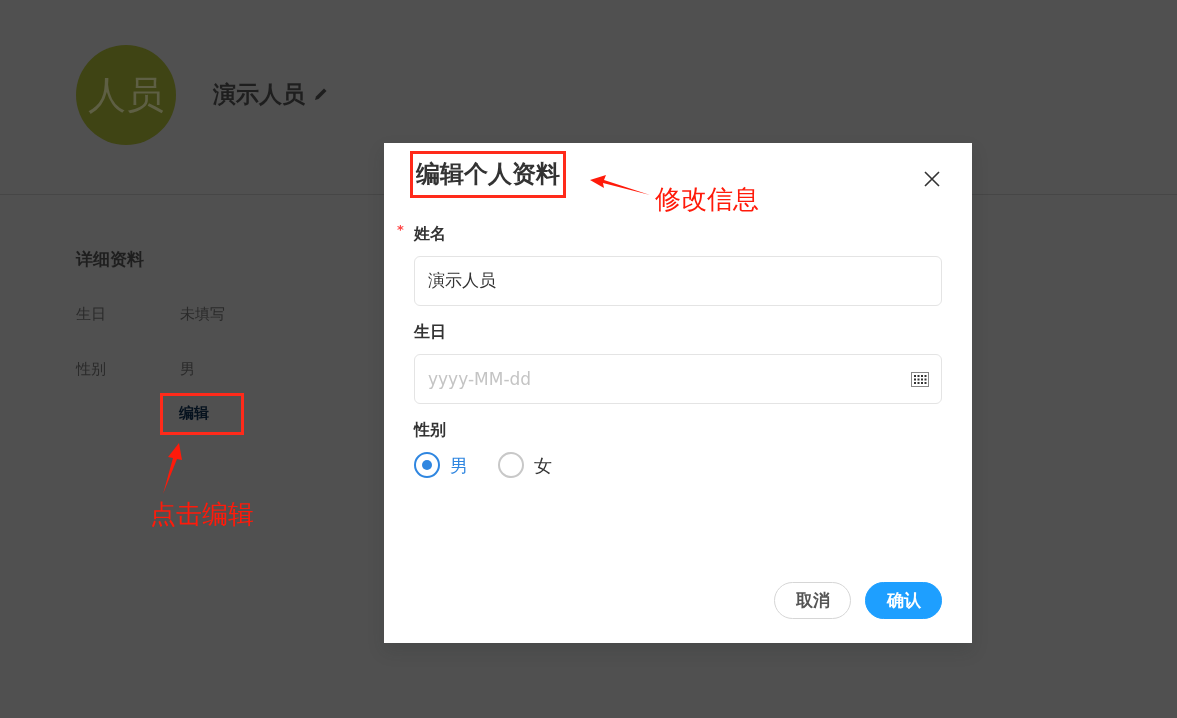 This screenshot has width=1177, height=718. What do you see at coordinates (543, 465) in the screenshot?
I see `radio-label: 女` at bounding box center [543, 465].